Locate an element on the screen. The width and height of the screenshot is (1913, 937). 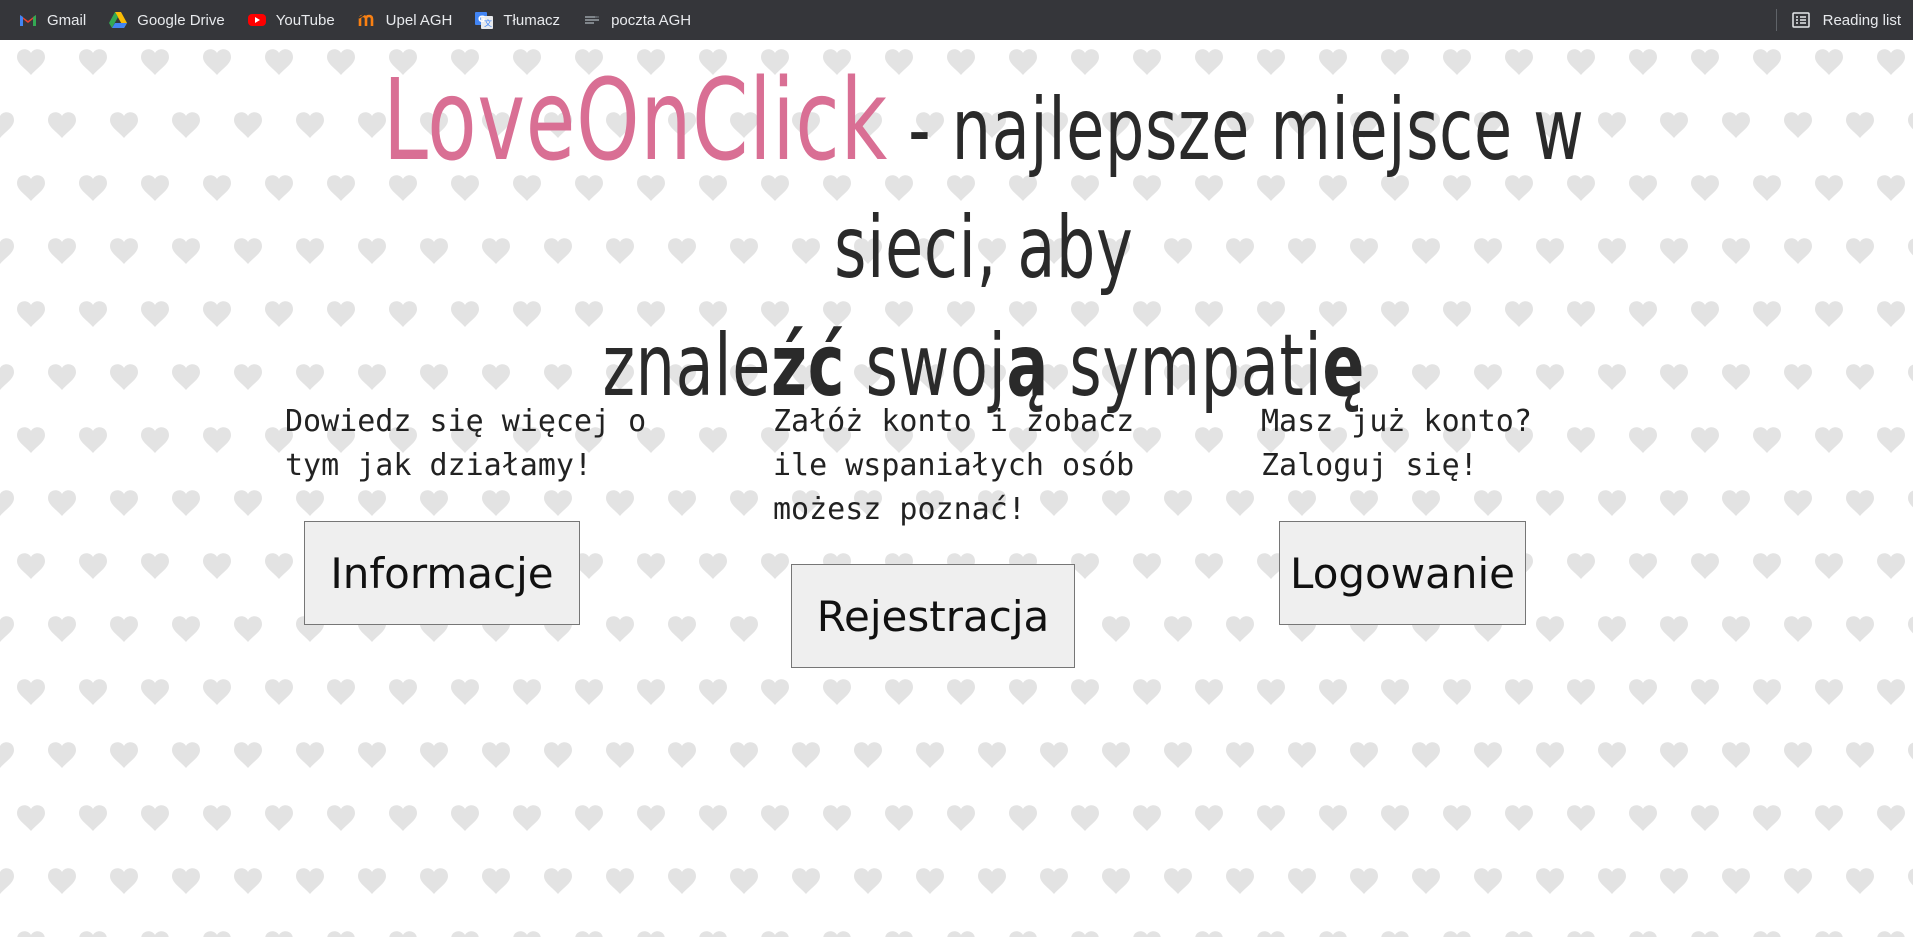
bookmark-gmail: Gmail is located at coordinates (58, 20).